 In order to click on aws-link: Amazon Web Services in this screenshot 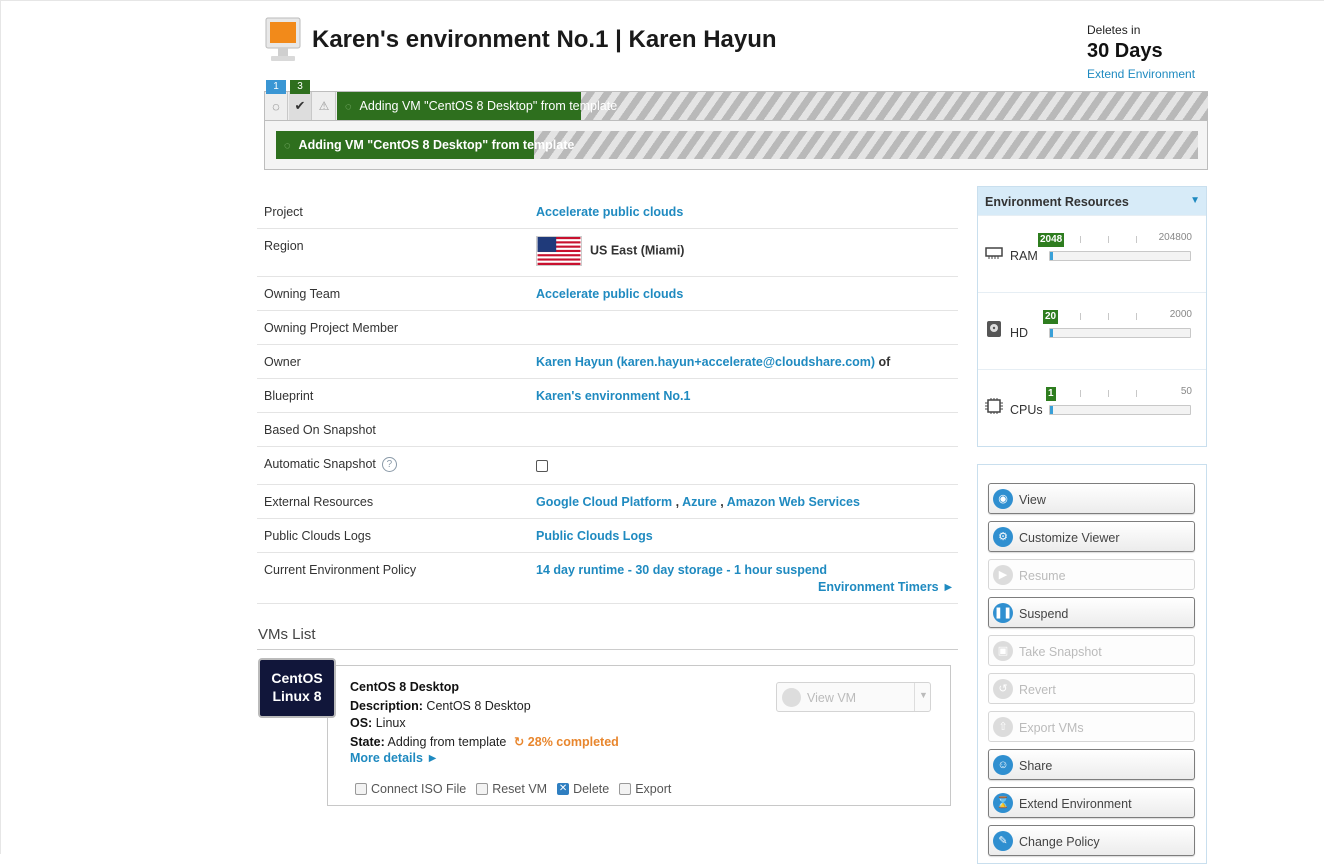, I will do `click(793, 502)`.